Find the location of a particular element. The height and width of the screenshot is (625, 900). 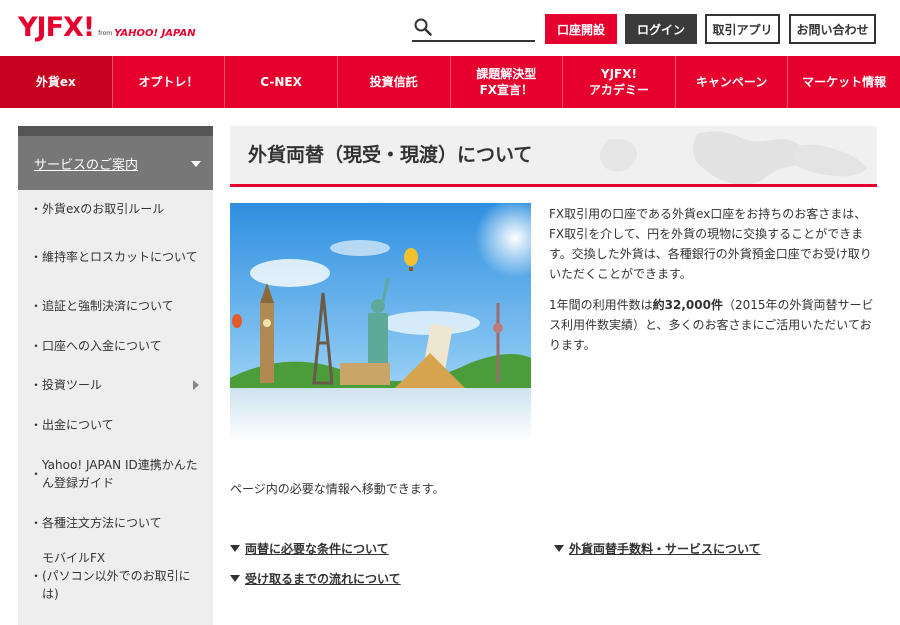

page-title: 外貨両替（現受・現渡）について is located at coordinates (390, 155).